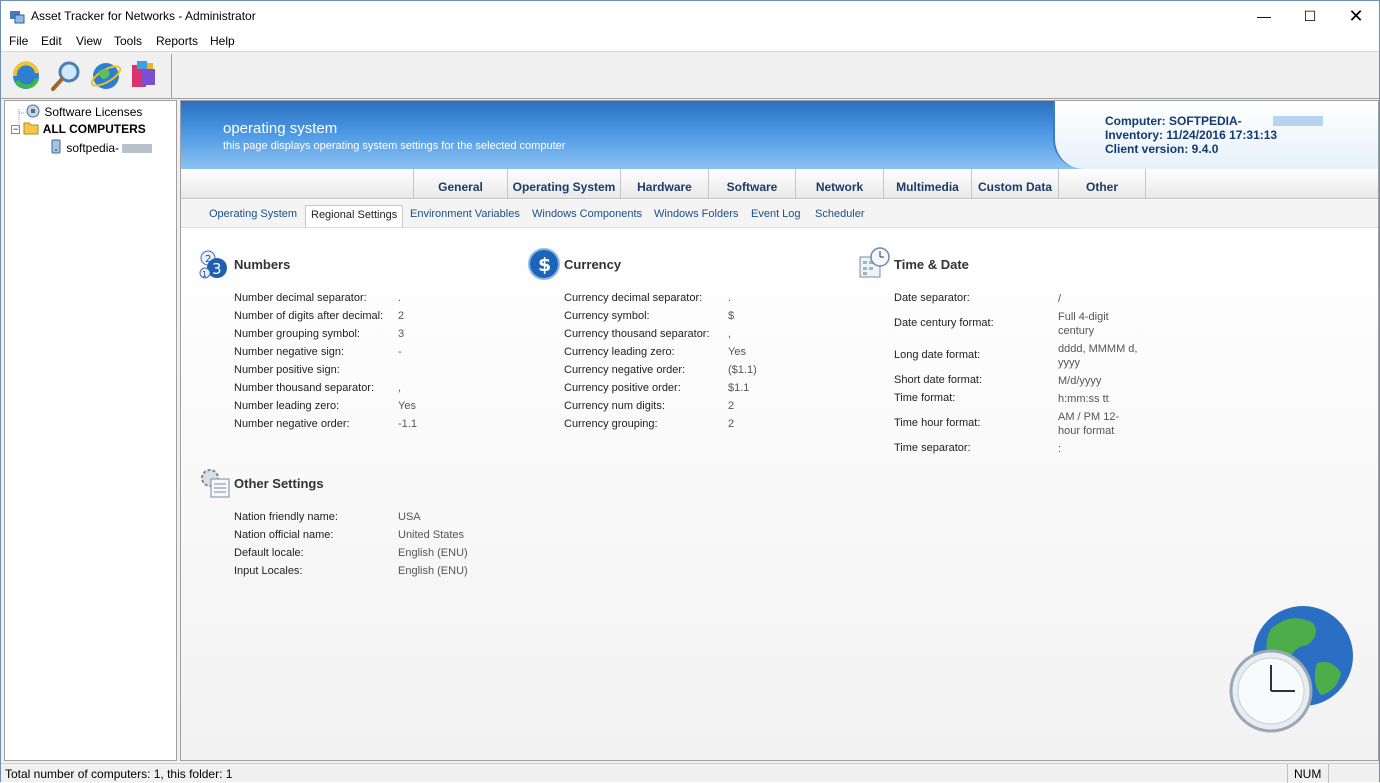 Image resolution: width=1380 pixels, height=783 pixels. Describe the element at coordinates (287, 406) in the screenshot. I see `setting-label: Number leading zero:` at that location.